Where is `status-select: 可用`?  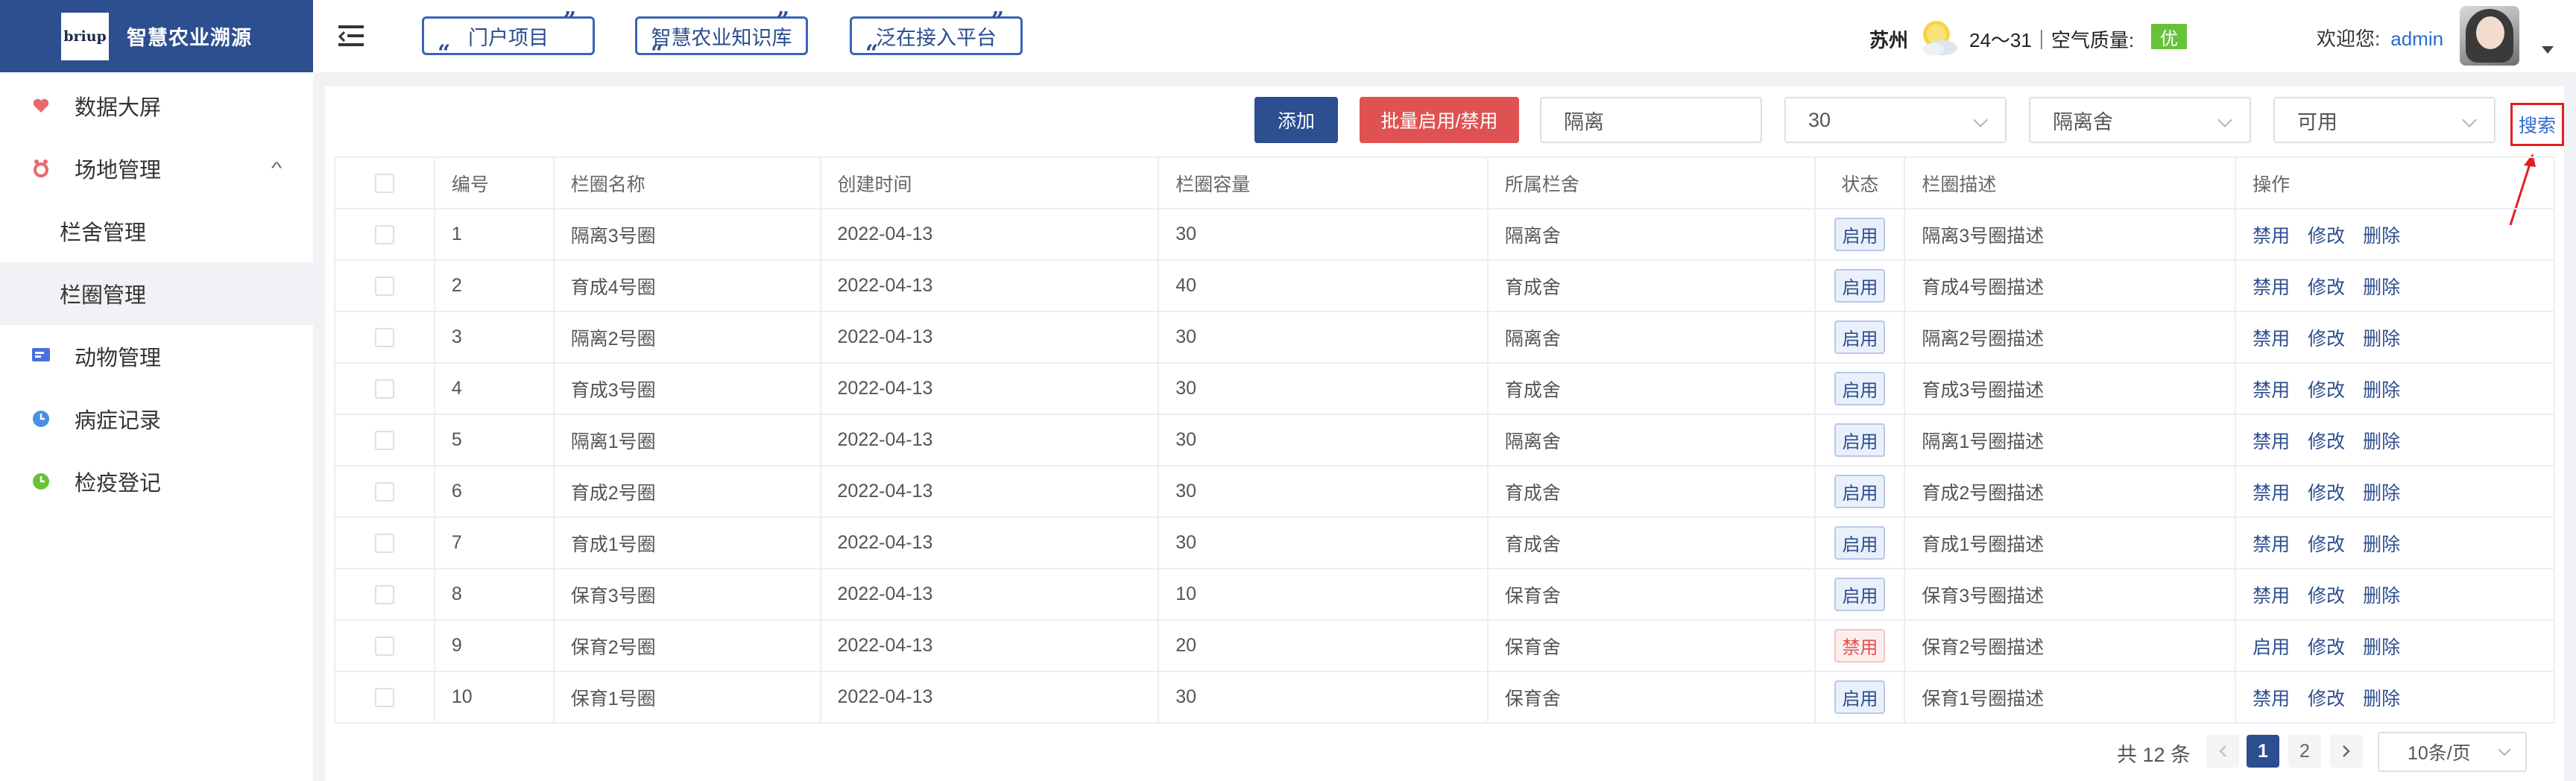
status-select: 可用 is located at coordinates (2384, 120).